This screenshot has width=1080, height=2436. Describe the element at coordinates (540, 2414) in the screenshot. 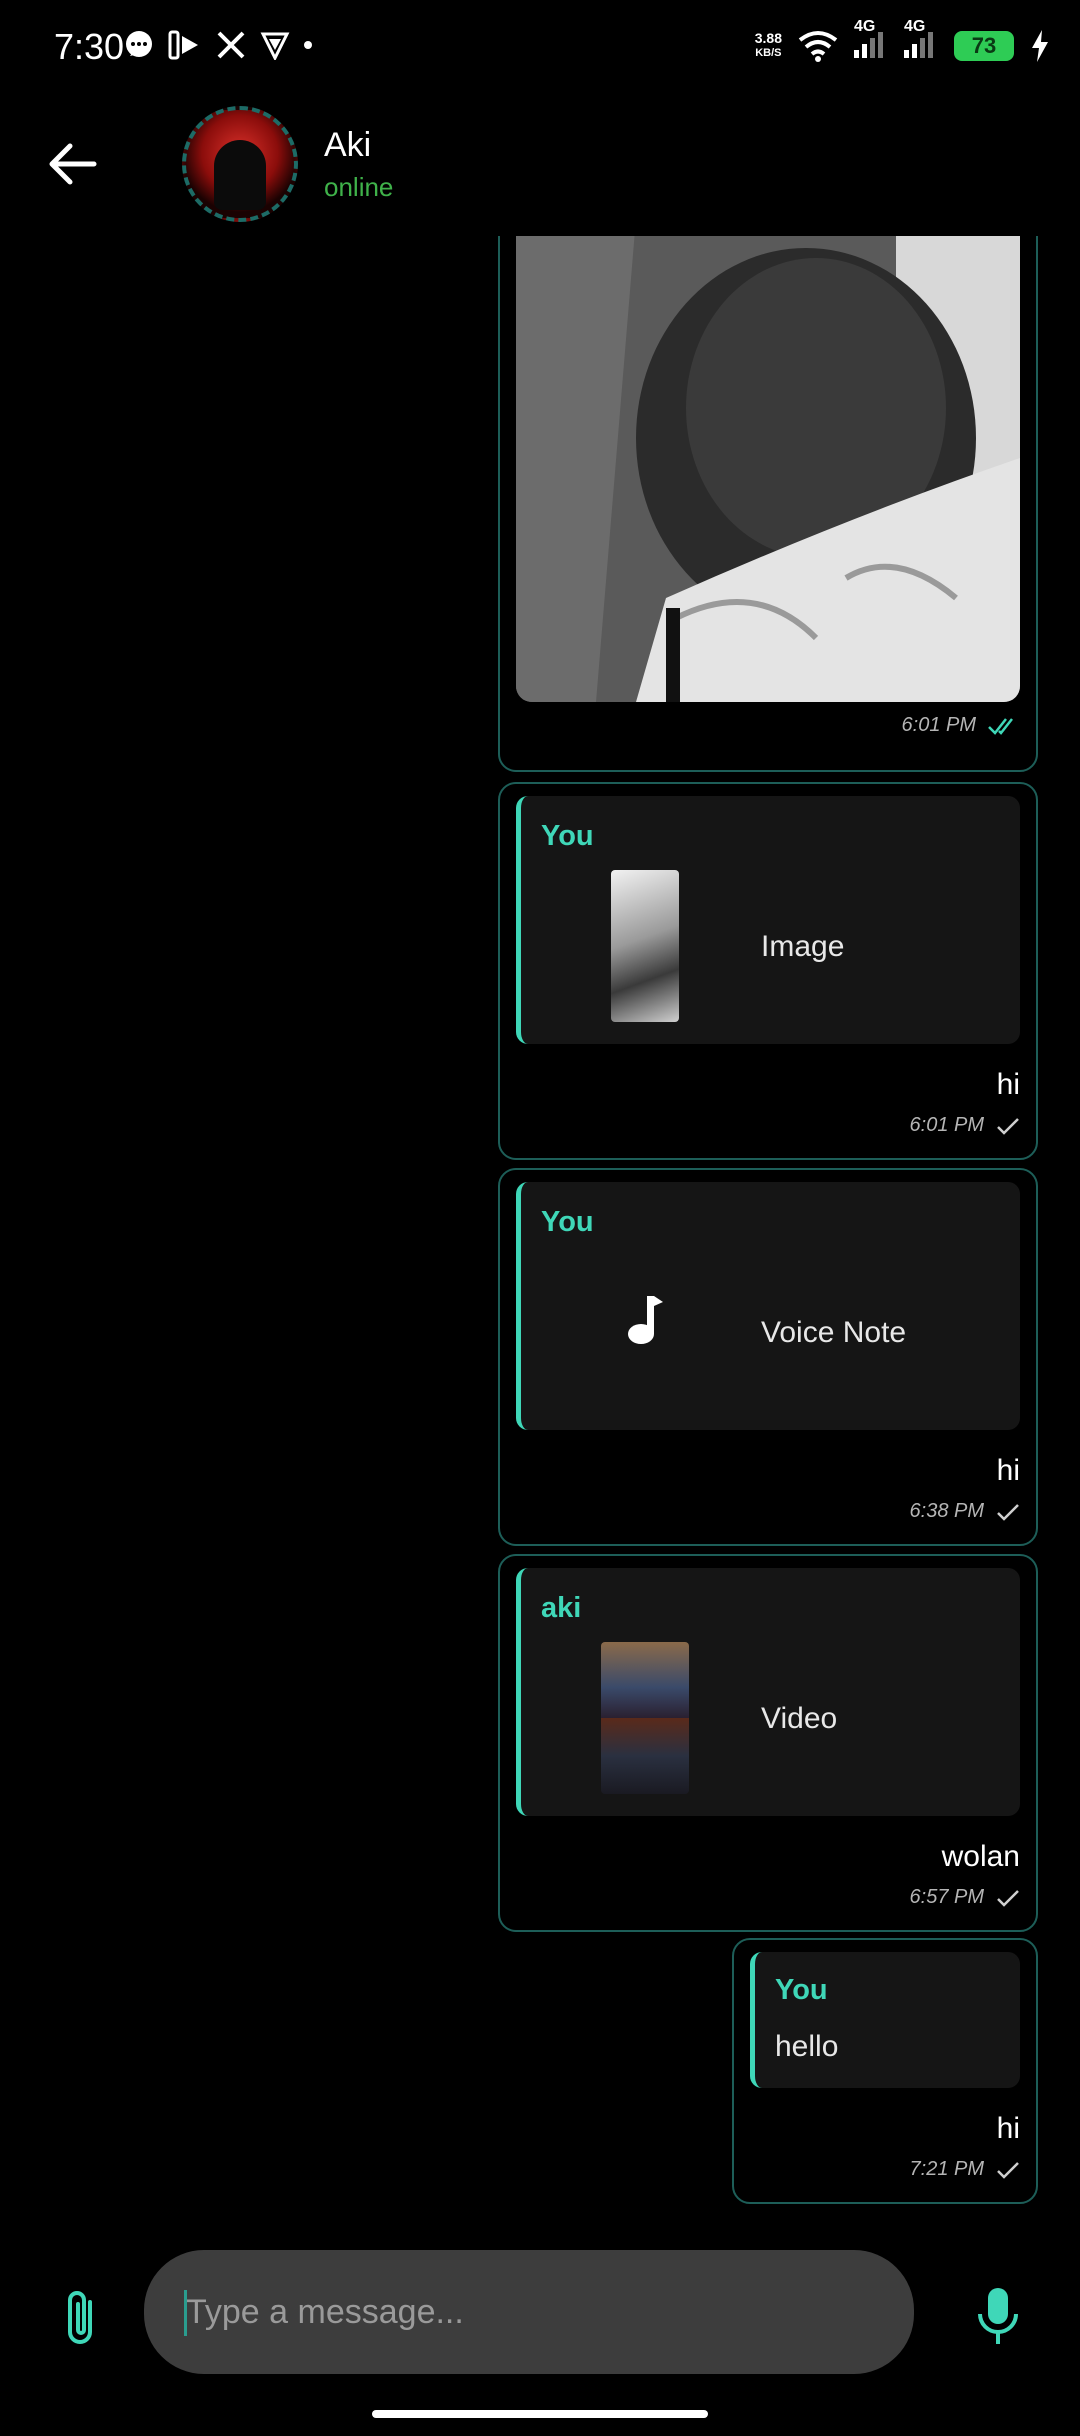

I see `home-indicator` at that location.